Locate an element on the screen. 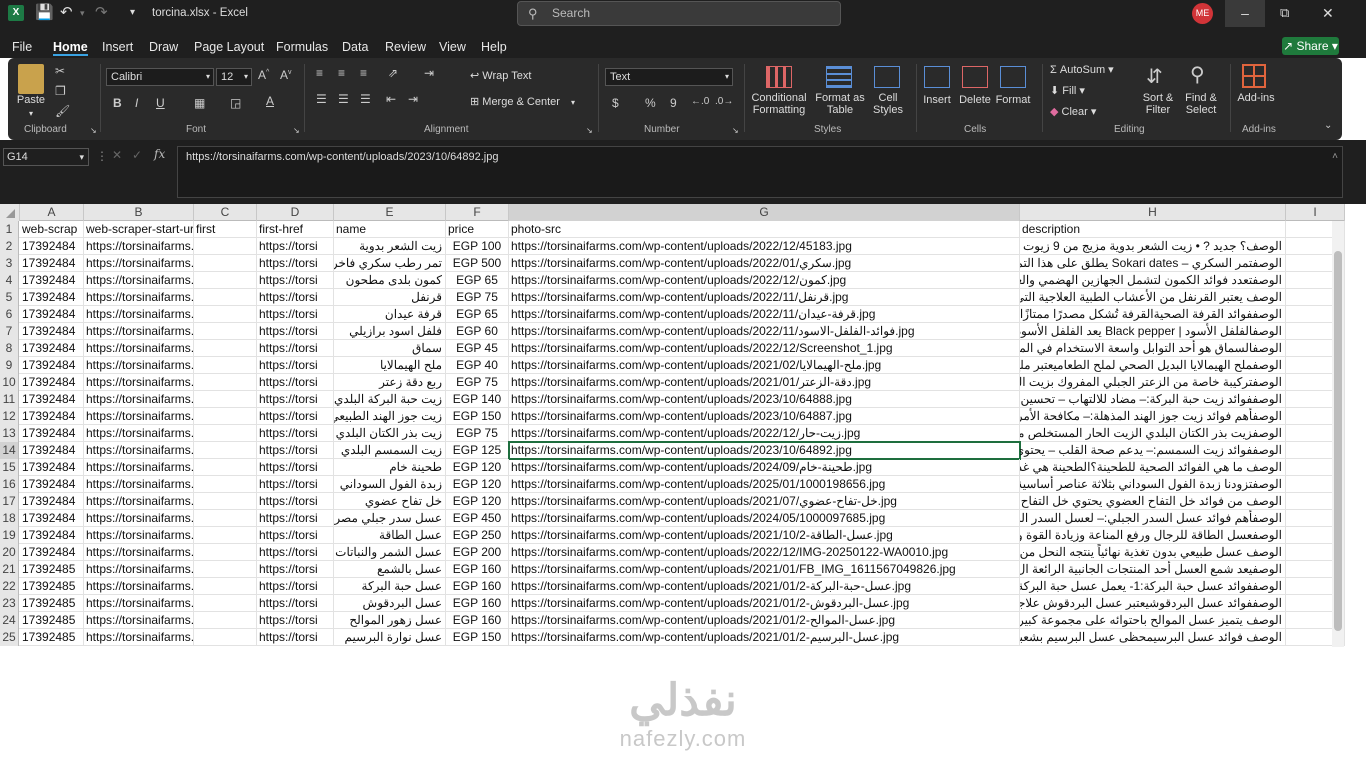  row-header: 14 is located at coordinates (9, 450).